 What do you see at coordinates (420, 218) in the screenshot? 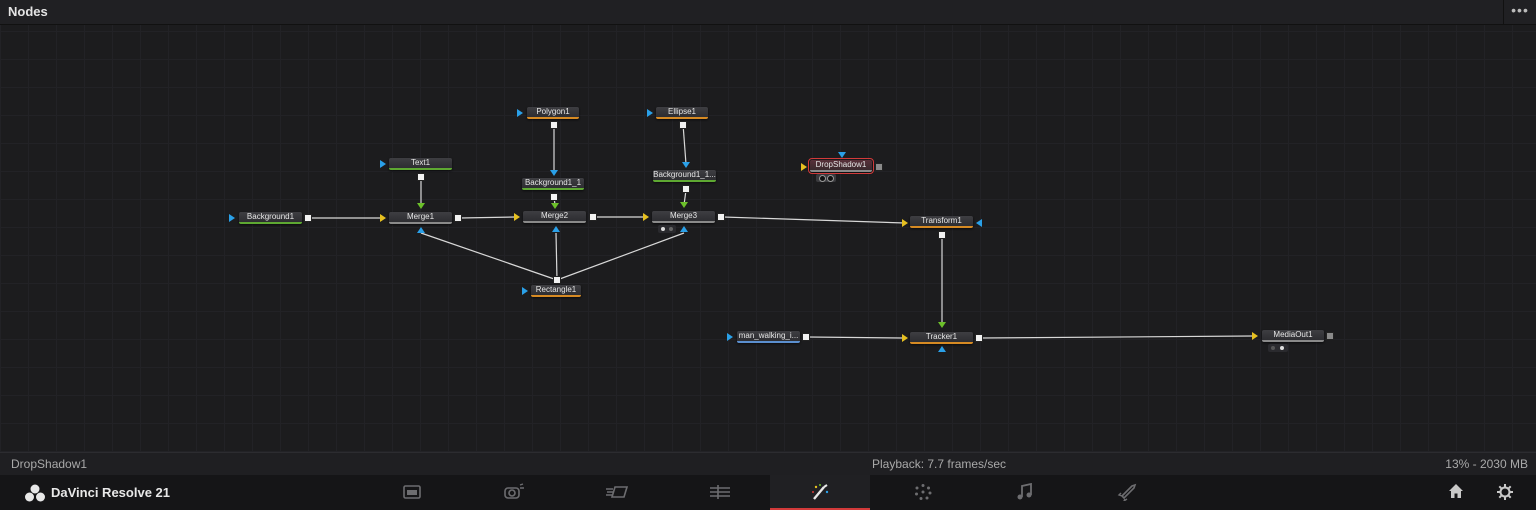
I see `node-merge1: Merge1` at bounding box center [420, 218].